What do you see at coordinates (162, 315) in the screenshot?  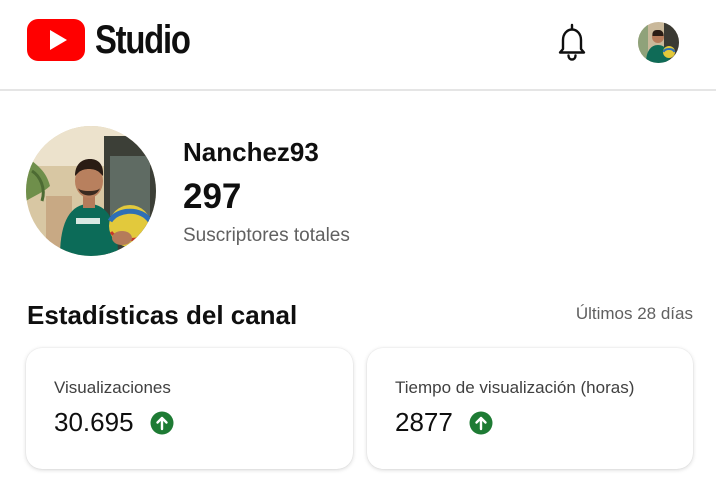 I see `channel-stats-title: Estadísticas del canal` at bounding box center [162, 315].